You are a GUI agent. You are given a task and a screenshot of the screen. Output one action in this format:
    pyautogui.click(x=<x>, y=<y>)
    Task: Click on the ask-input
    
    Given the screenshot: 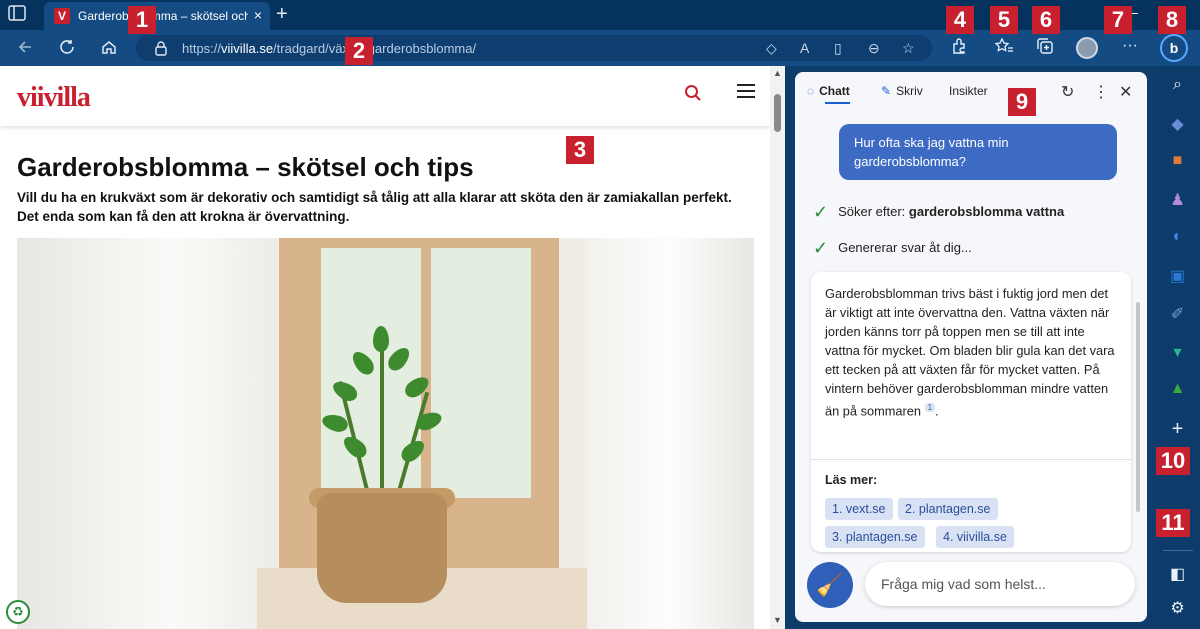 What is the action you would take?
    pyautogui.click(x=1000, y=584)
    